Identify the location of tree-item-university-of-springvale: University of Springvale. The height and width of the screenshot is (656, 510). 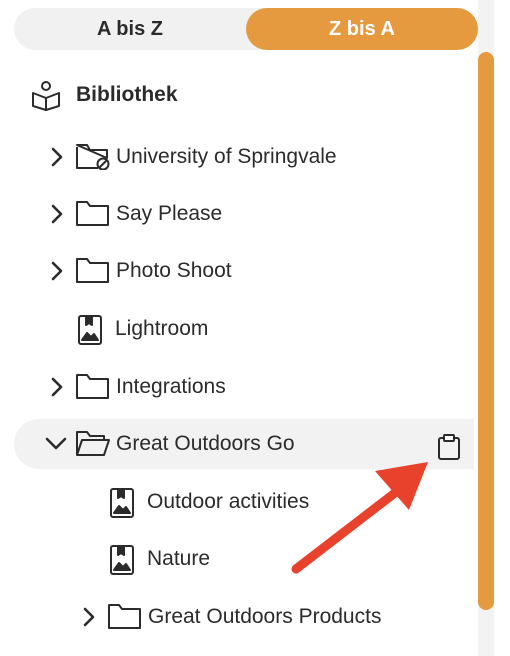
(244, 157).